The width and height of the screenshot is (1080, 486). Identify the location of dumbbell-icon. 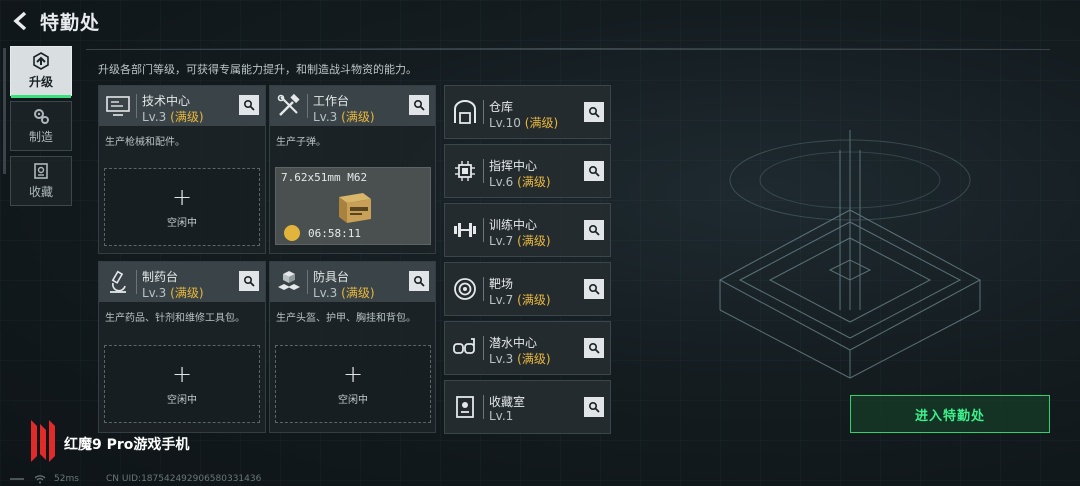
(465, 230).